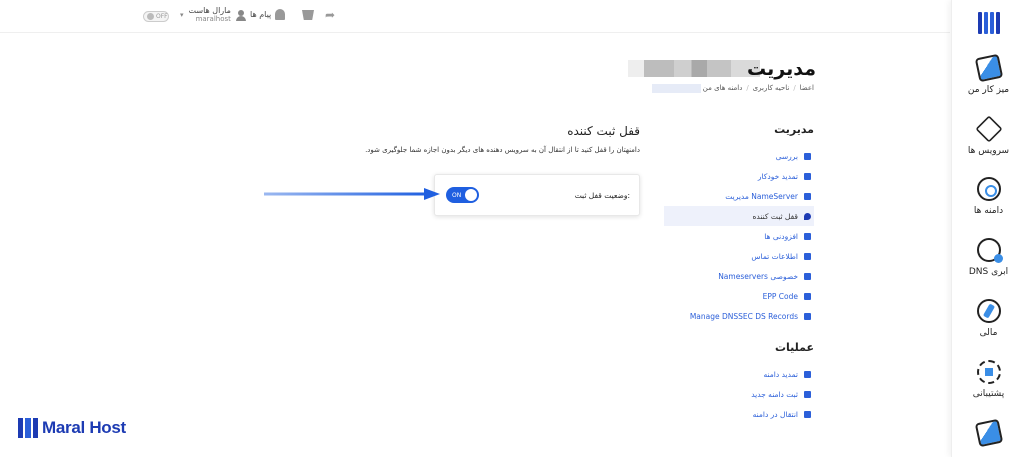  I want to click on nav-item-epp: EPP Code, so click(731, 296).